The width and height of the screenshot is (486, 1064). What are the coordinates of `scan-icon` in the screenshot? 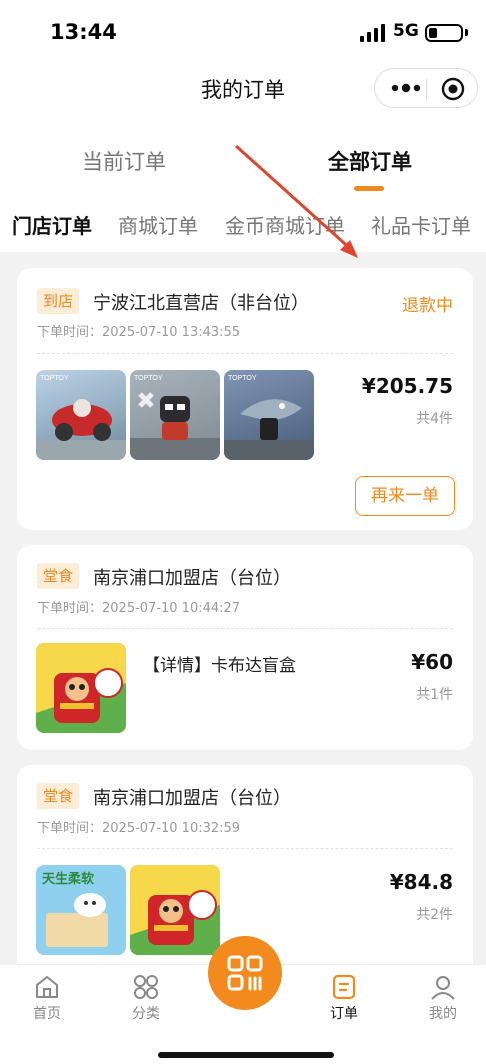 It's located at (245, 973).